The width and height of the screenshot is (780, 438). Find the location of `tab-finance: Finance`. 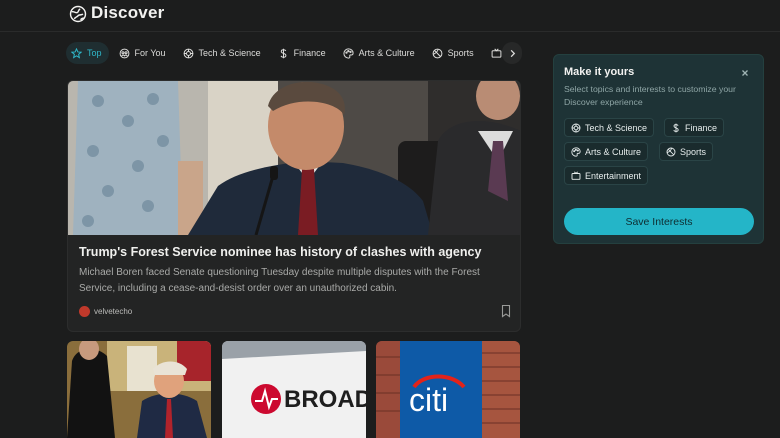

tab-finance: Finance is located at coordinates (303, 53).